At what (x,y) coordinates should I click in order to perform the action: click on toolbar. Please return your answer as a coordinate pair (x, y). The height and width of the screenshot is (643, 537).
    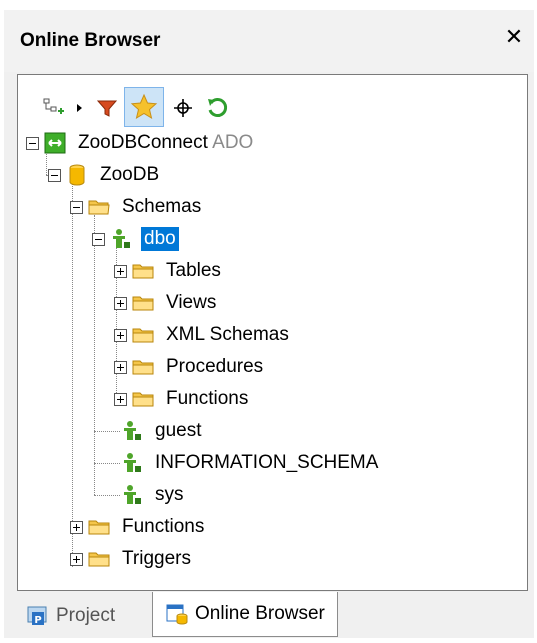
    Looking at the image, I should click on (188, 107).